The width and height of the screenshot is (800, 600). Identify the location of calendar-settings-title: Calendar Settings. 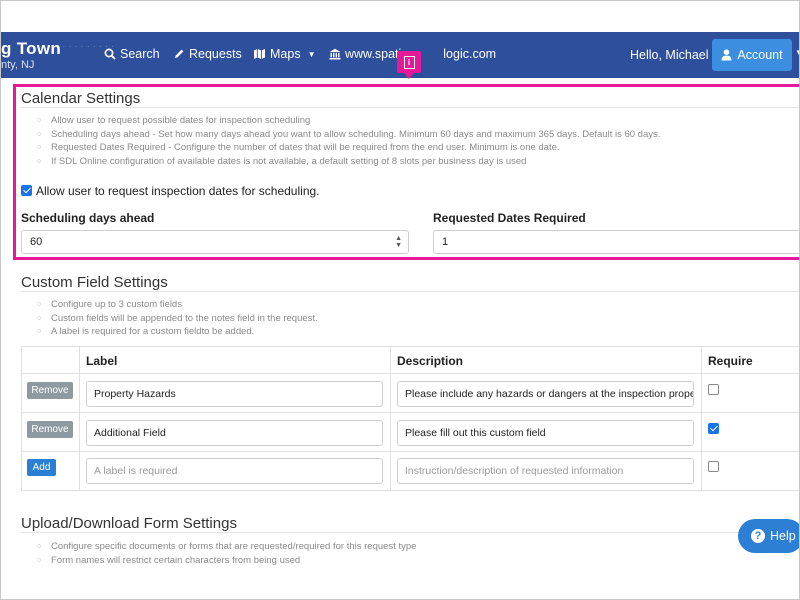
(81, 98).